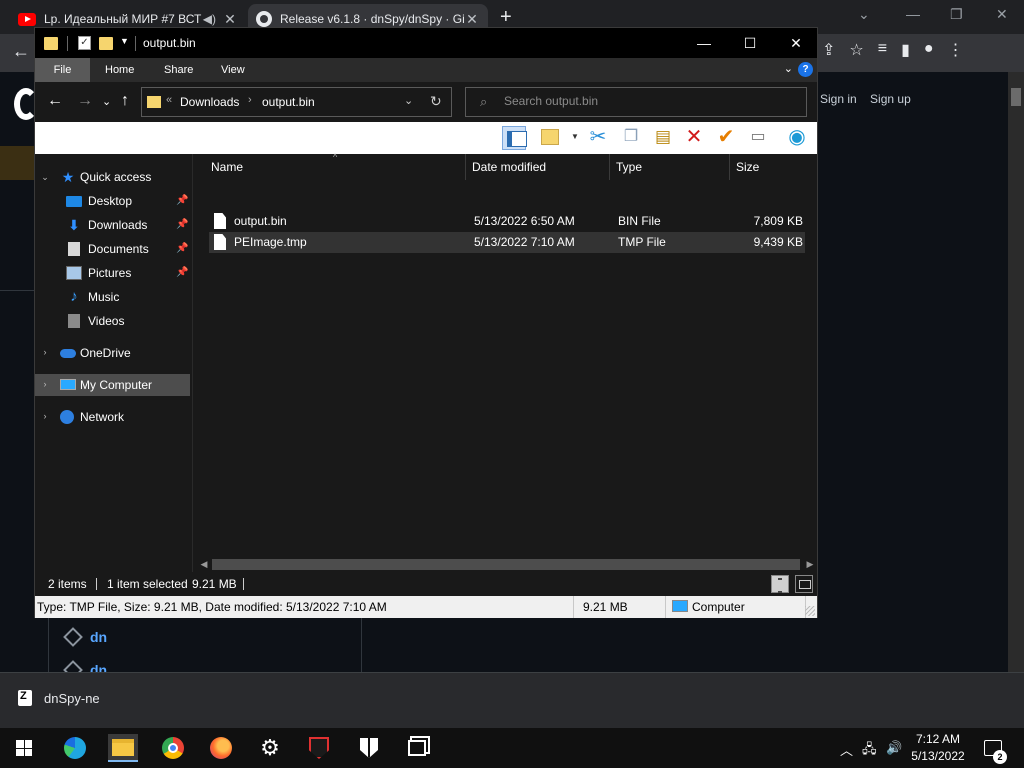 The image size is (1024, 768). I want to click on address-history-chevron-icon: ⌄, so click(408, 100).